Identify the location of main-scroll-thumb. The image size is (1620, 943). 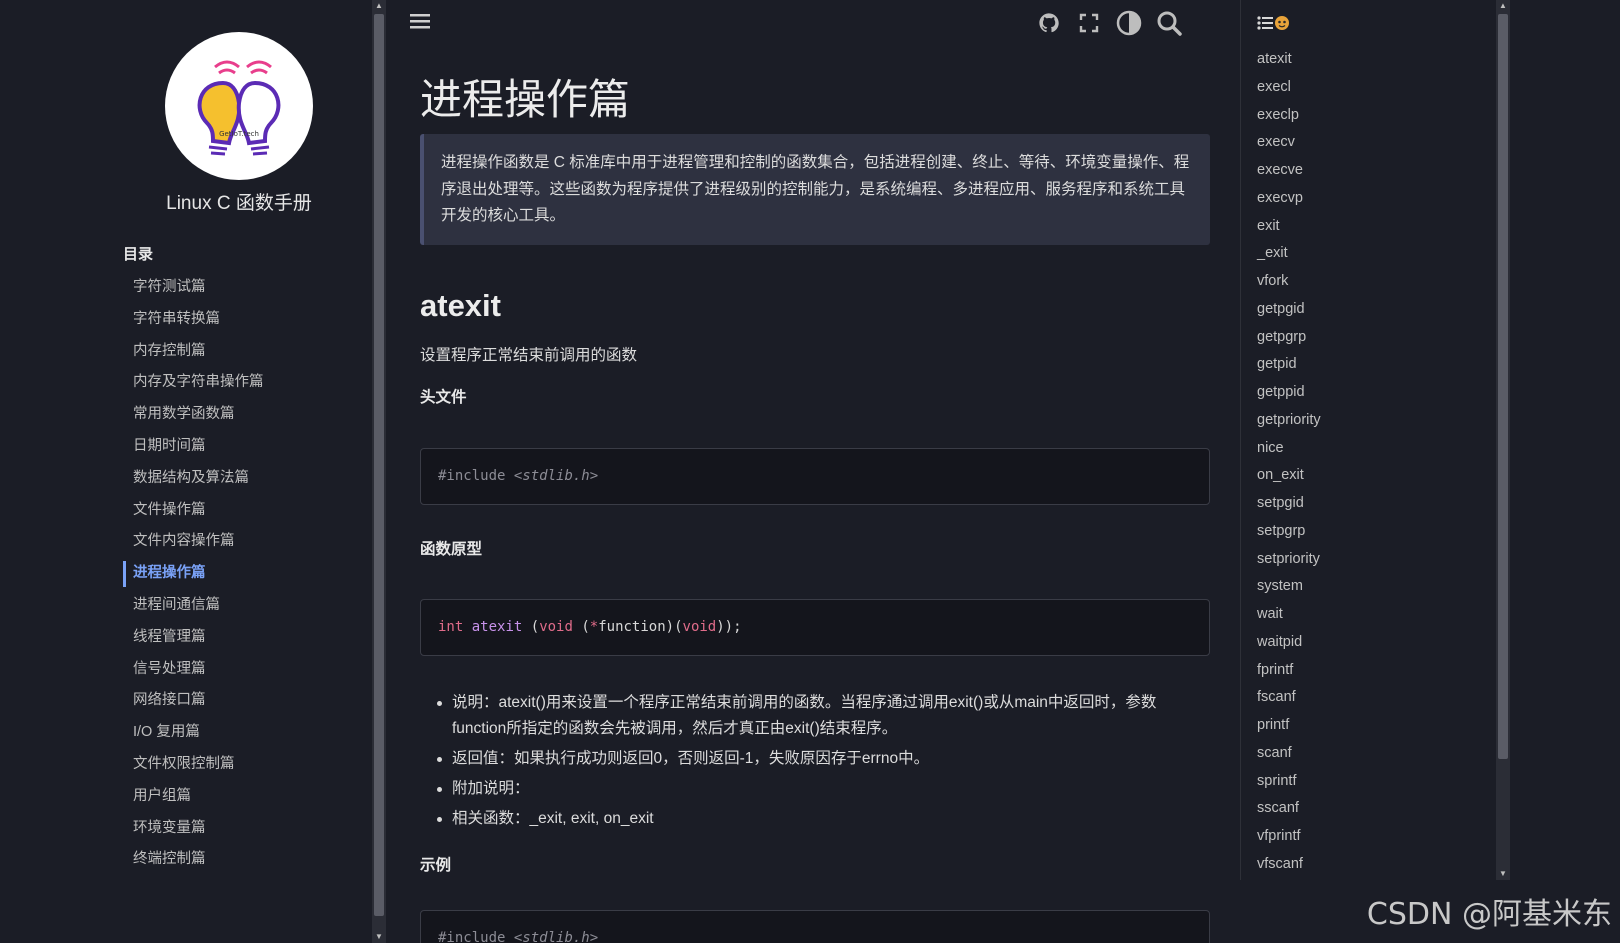
(1503, 386).